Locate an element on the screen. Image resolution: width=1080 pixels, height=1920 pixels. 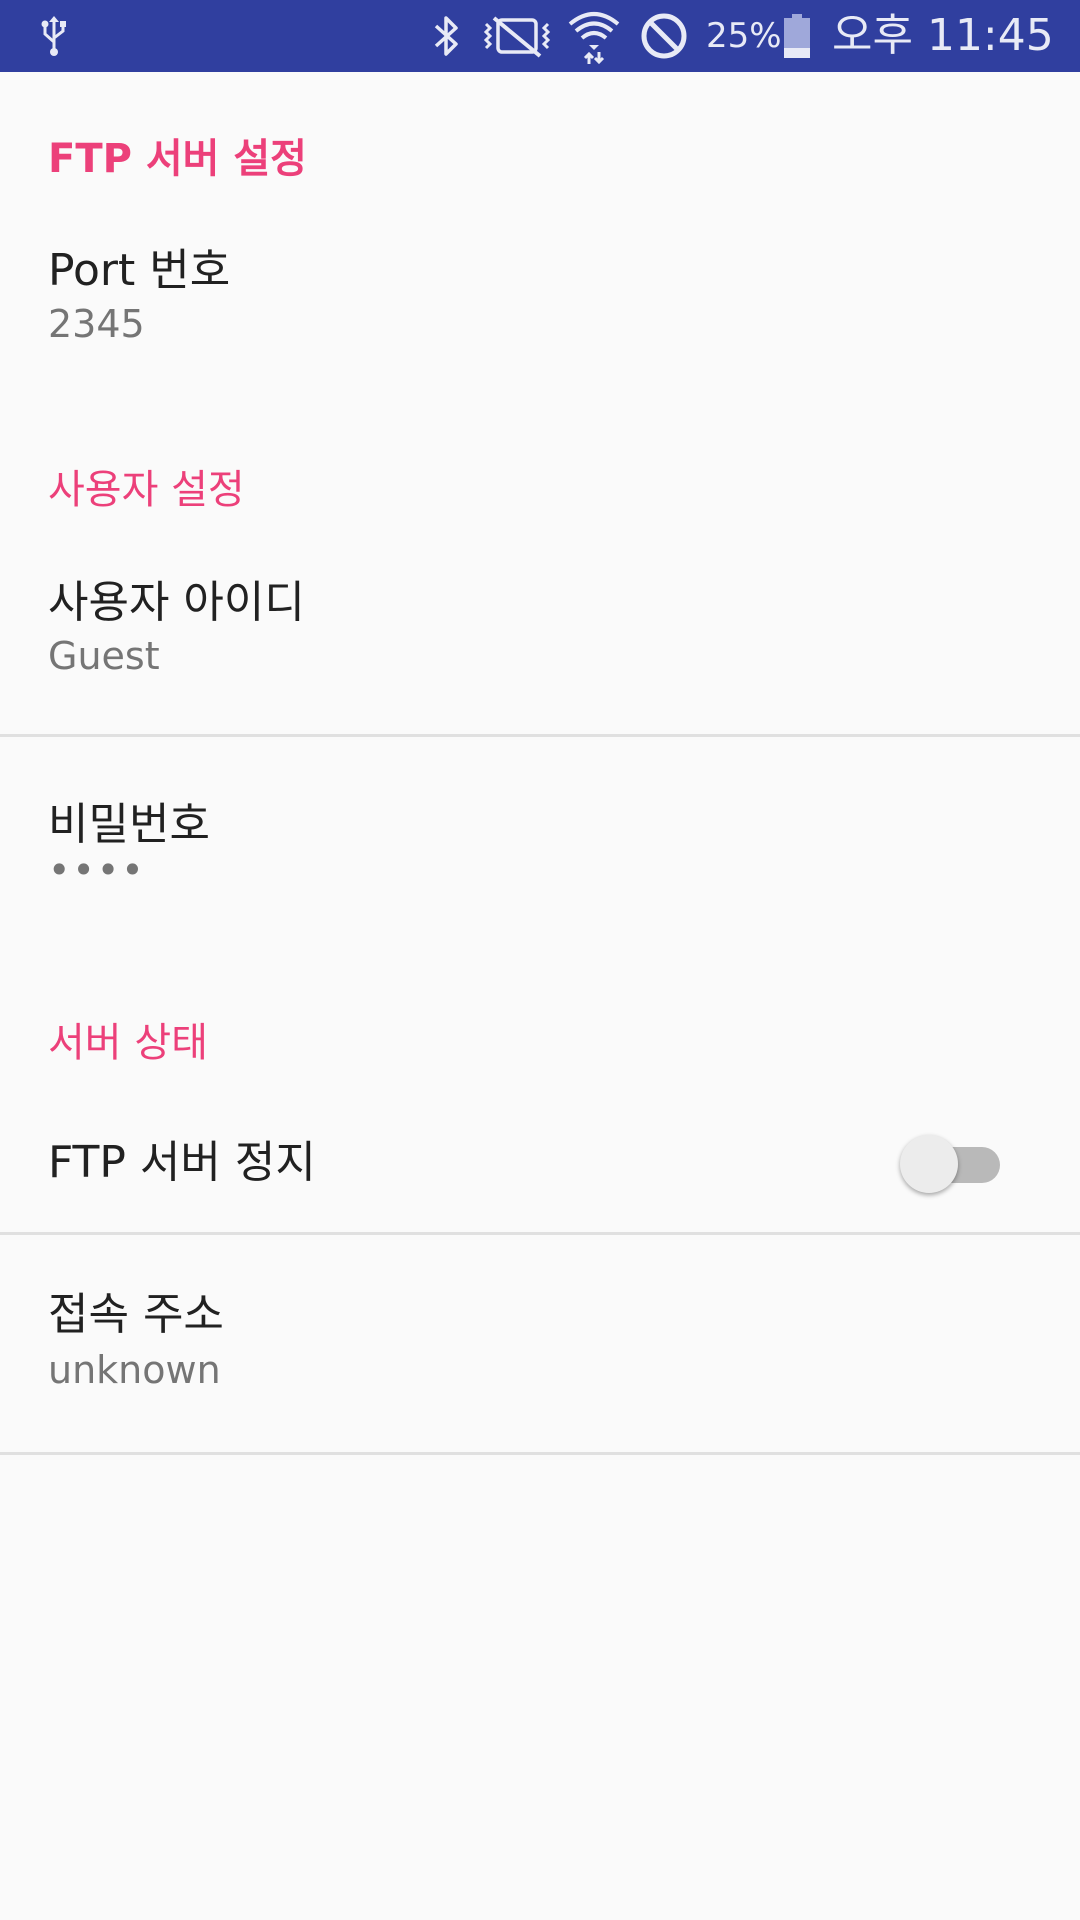
user-id-value: Guest is located at coordinates (104, 656).